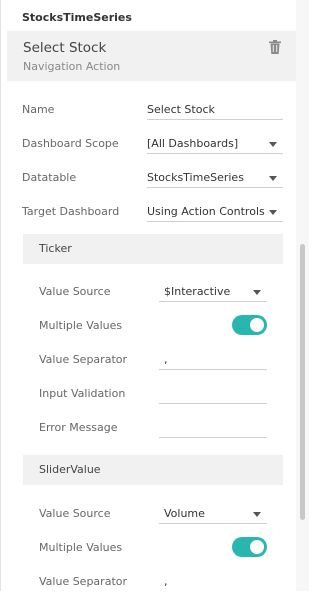  I want to click on datatable-value: StocksTimeSeries, so click(195, 177).